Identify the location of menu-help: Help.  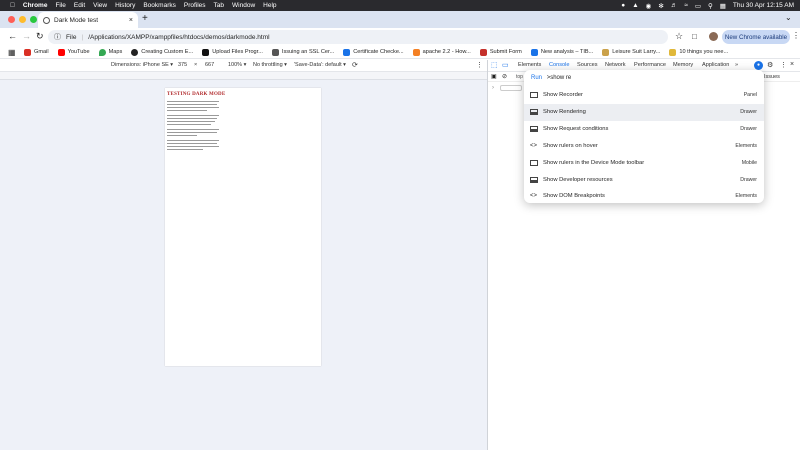
(269, 5).